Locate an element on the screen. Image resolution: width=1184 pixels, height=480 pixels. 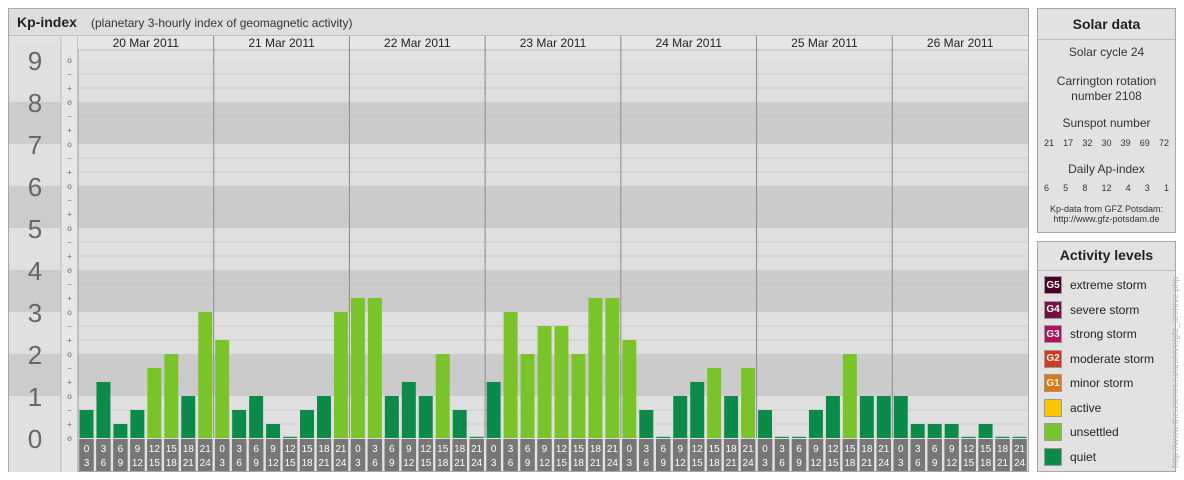
legend-label: extreme storm is located at coordinates (1108, 285).